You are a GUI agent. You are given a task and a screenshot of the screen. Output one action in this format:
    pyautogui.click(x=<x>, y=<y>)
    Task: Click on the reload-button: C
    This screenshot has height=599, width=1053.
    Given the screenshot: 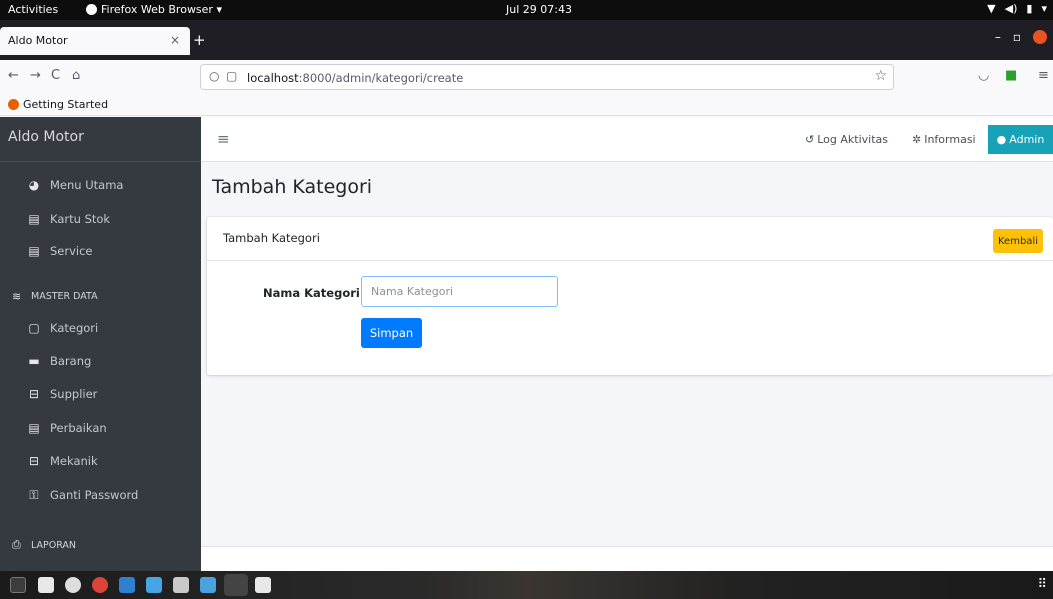 What is the action you would take?
    pyautogui.click(x=55, y=75)
    